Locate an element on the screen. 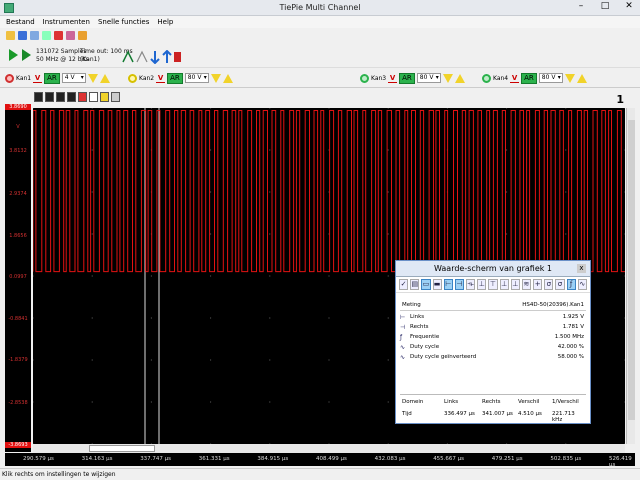 This screenshot has height=480, width=640. channel-4-range-select: 80 V is located at coordinates (550, 78).